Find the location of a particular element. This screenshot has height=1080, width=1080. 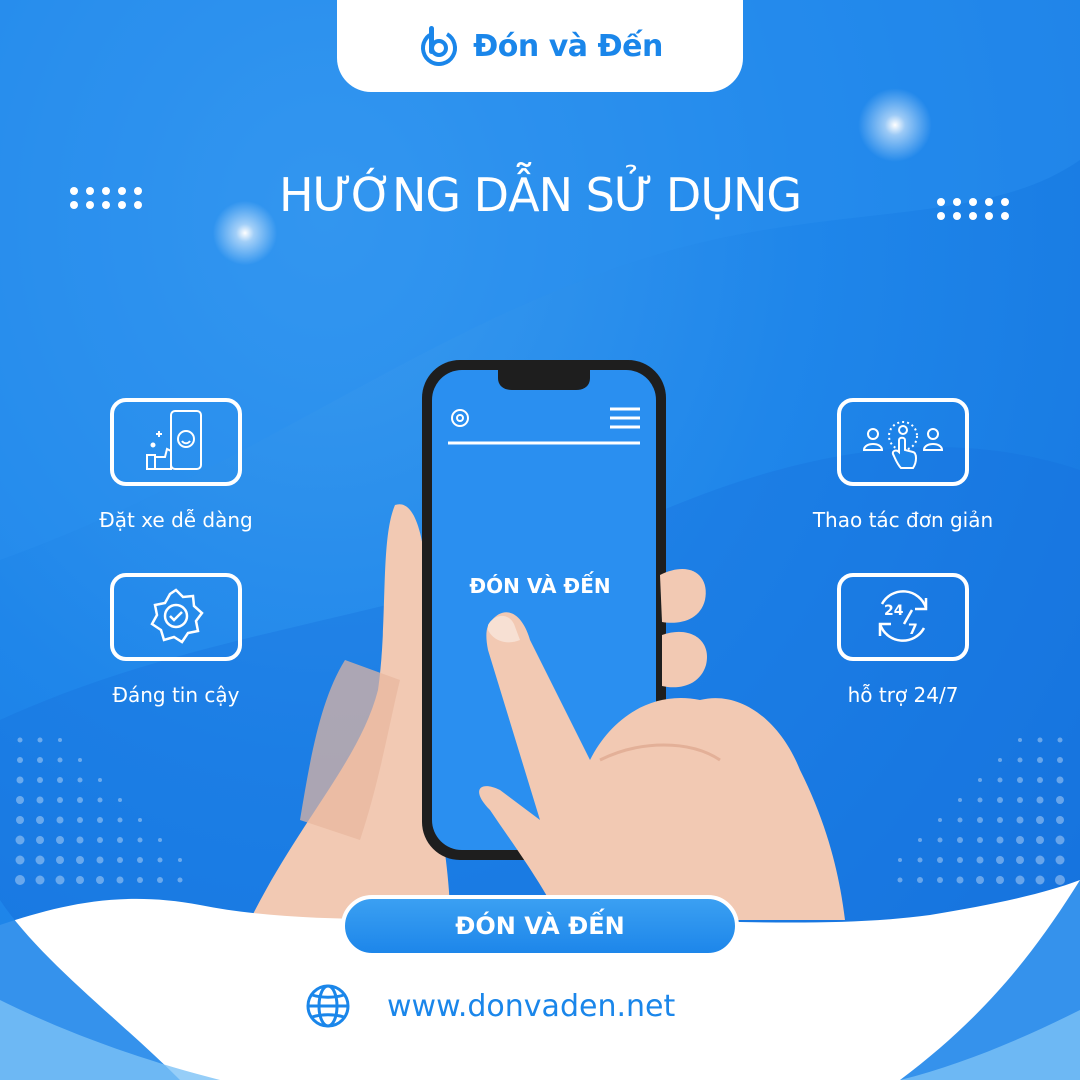

globe-icon is located at coordinates (328, 1006).